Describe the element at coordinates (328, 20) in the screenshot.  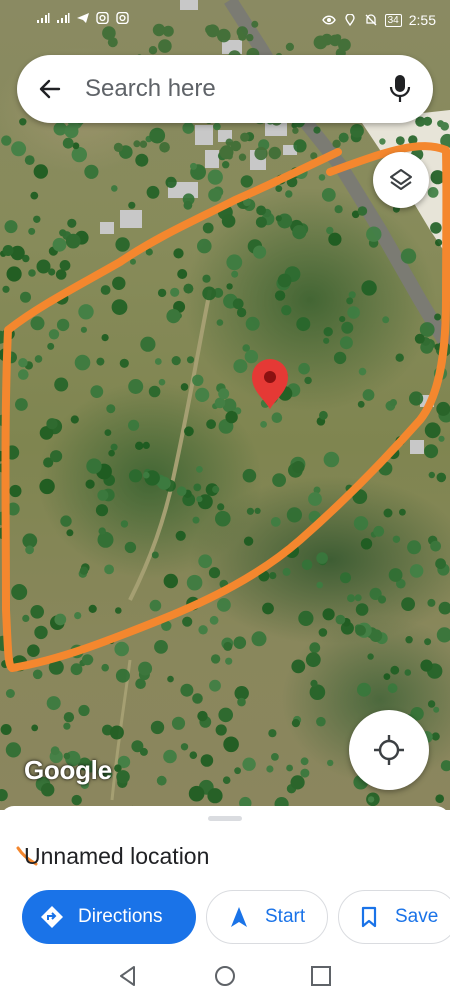
I see `eye-icon` at that location.